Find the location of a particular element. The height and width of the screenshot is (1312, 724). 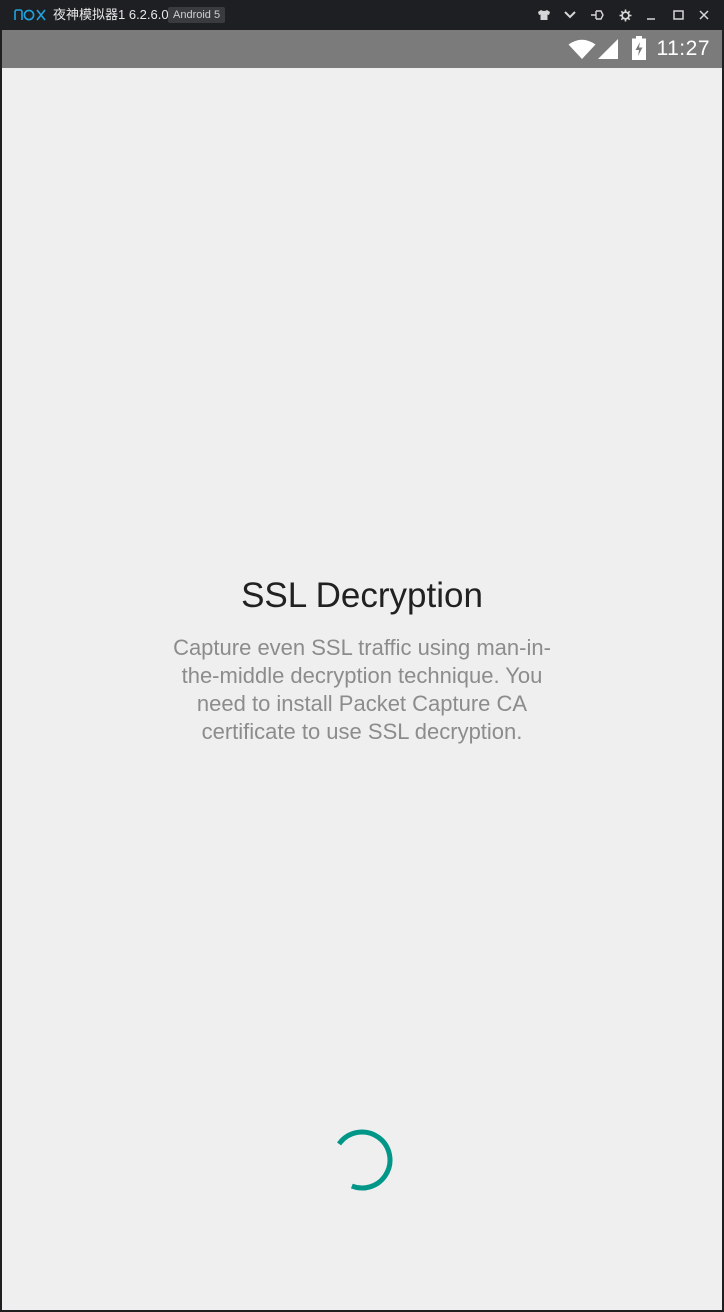

cell-signal-icon is located at coordinates (608, 49).